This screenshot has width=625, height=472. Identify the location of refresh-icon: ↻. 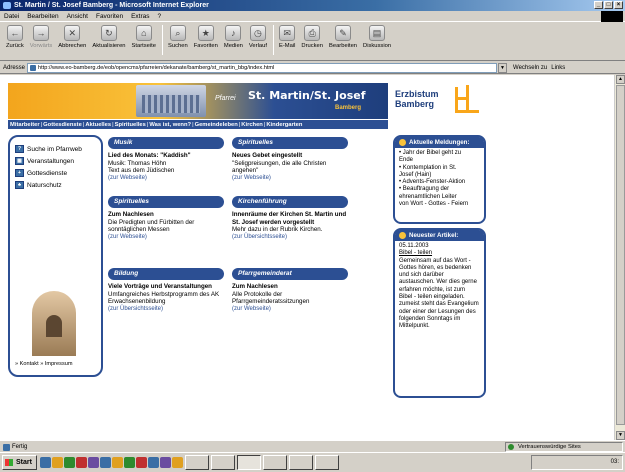
(108, 33).